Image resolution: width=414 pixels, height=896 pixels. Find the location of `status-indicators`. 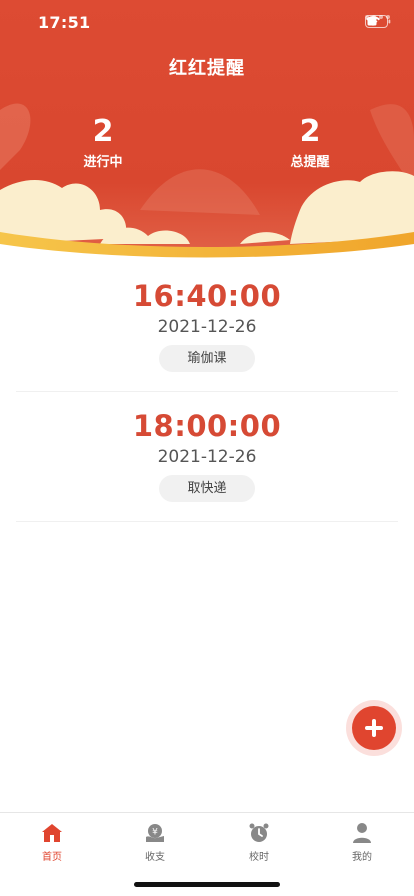

status-indicators is located at coordinates (378, 21).